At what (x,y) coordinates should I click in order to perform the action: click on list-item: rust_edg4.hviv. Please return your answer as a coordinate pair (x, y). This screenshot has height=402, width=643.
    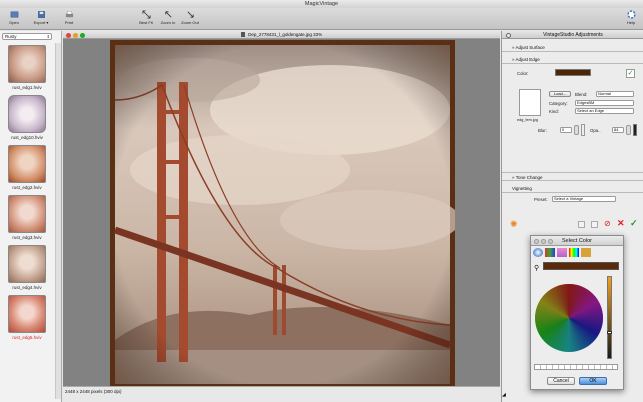
    Looking at the image, I should click on (27, 267).